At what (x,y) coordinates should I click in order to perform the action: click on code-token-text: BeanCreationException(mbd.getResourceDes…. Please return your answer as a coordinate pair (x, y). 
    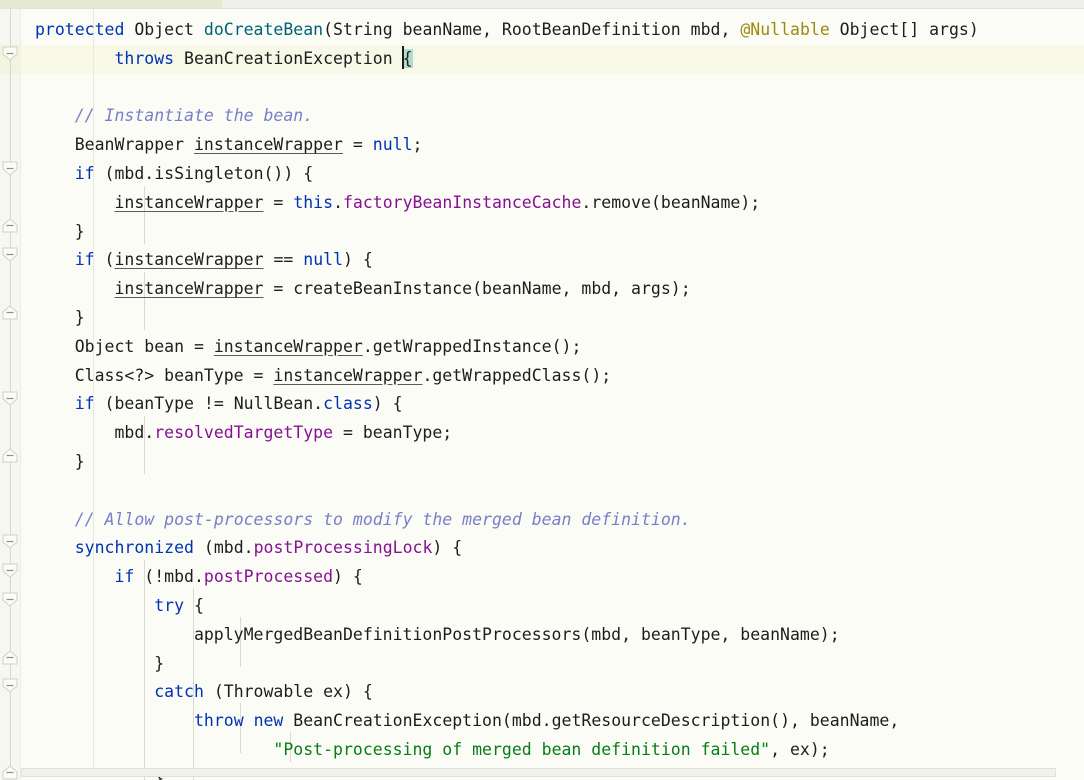
    Looking at the image, I should click on (591, 721).